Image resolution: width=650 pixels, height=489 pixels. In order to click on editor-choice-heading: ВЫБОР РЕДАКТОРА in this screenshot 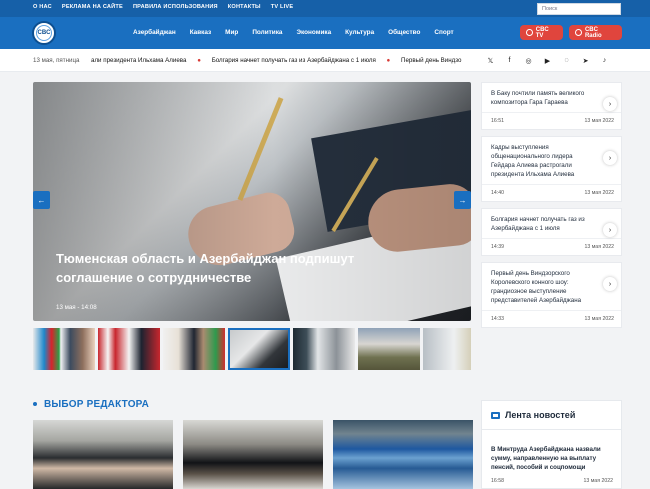, I will do `click(91, 404)`.